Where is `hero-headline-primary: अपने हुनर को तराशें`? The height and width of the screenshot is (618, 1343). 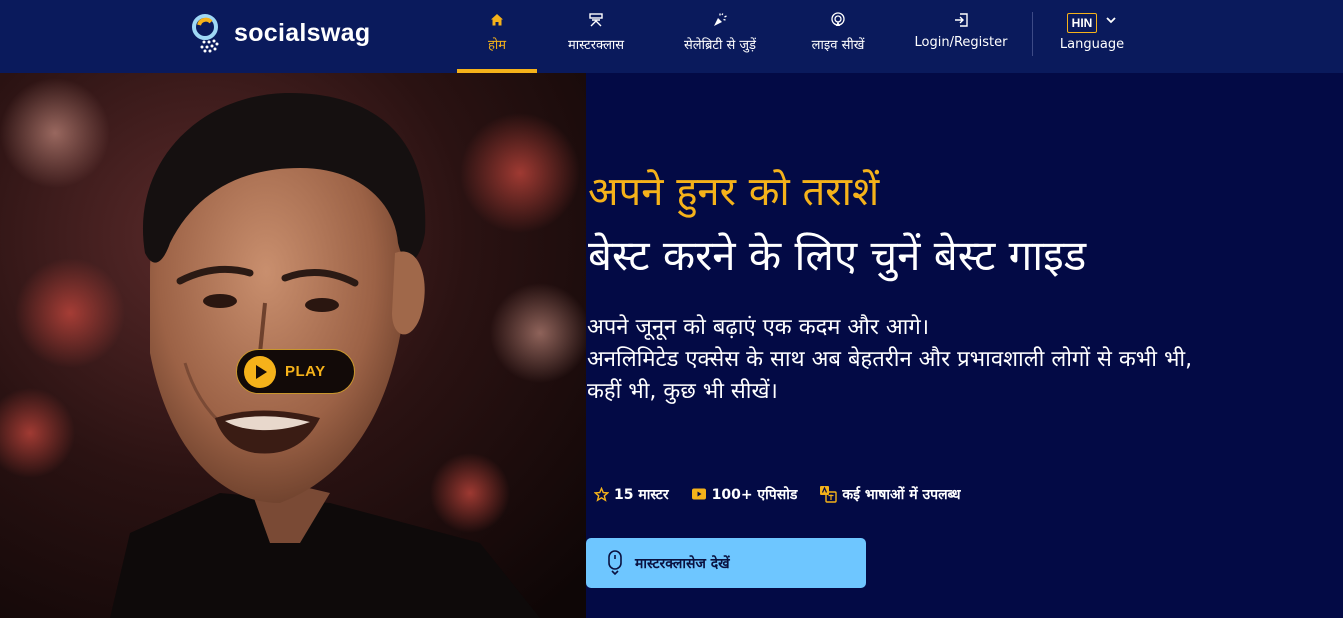
hero-headline-primary: अपने हुनर को तराशें is located at coordinates (734, 192).